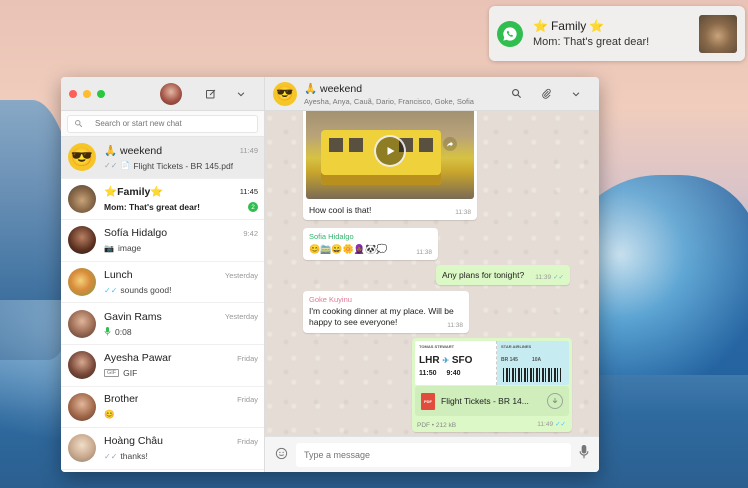 This screenshot has width=748, height=488. I want to click on chat-name: Lunch, so click(118, 275).